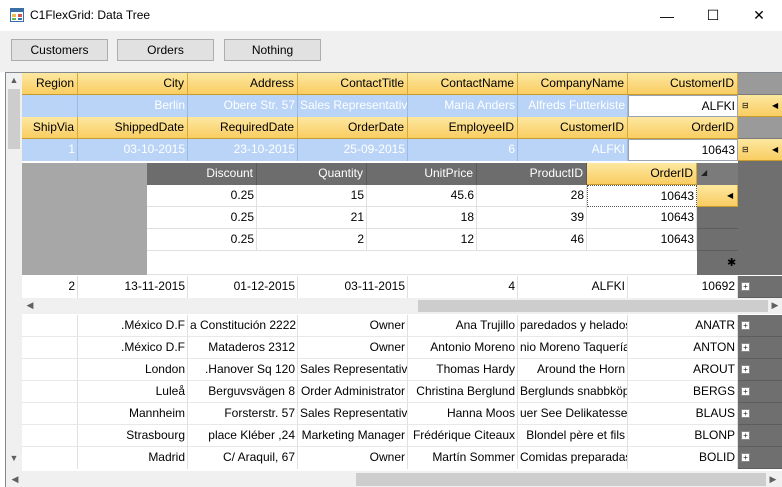  I want to click on cust-row-address: Mataderos 2312, so click(243, 348).